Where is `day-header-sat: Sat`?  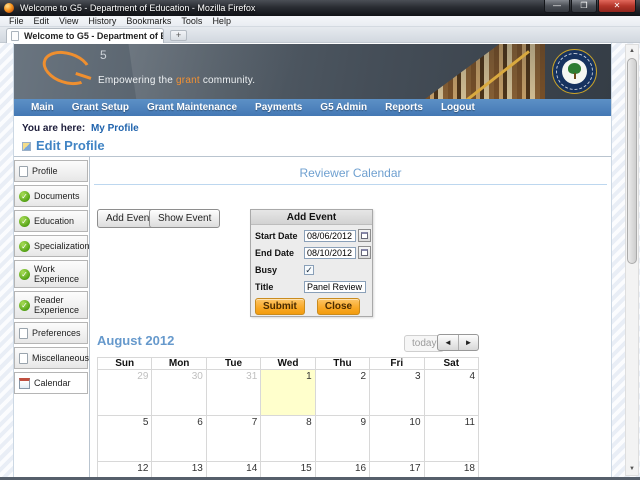
day-header-sat: Sat is located at coordinates (451, 363).